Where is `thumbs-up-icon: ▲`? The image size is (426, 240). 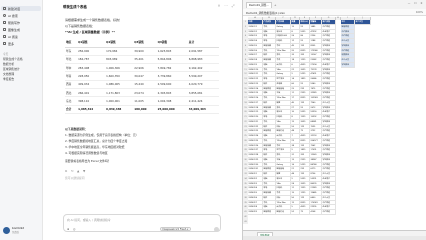 thumbs-up-icon: ▲ is located at coordinates (78, 171).